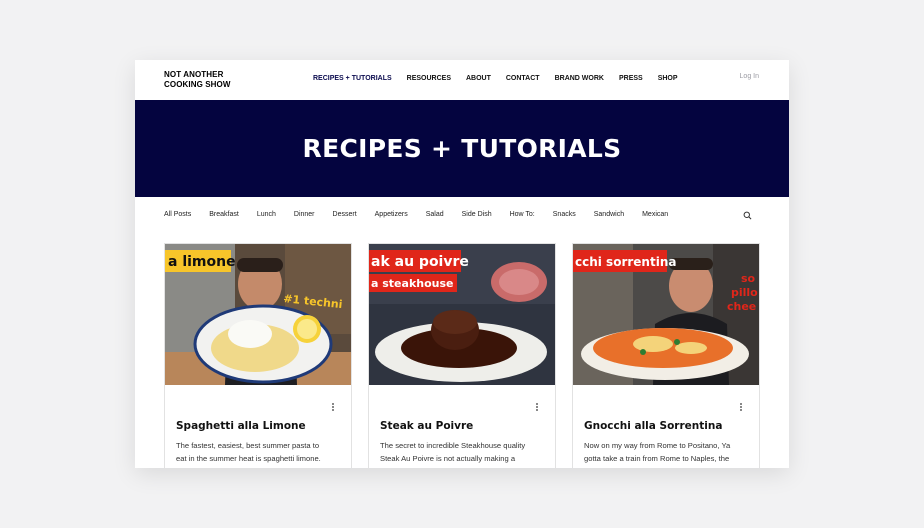 The width and height of the screenshot is (924, 528). What do you see at coordinates (655, 214) in the screenshot?
I see `category-mexican: Mexican` at bounding box center [655, 214].